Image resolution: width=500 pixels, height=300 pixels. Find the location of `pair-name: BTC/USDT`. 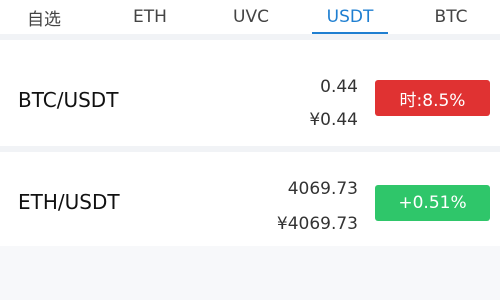

pair-name: BTC/USDT is located at coordinates (68, 100).